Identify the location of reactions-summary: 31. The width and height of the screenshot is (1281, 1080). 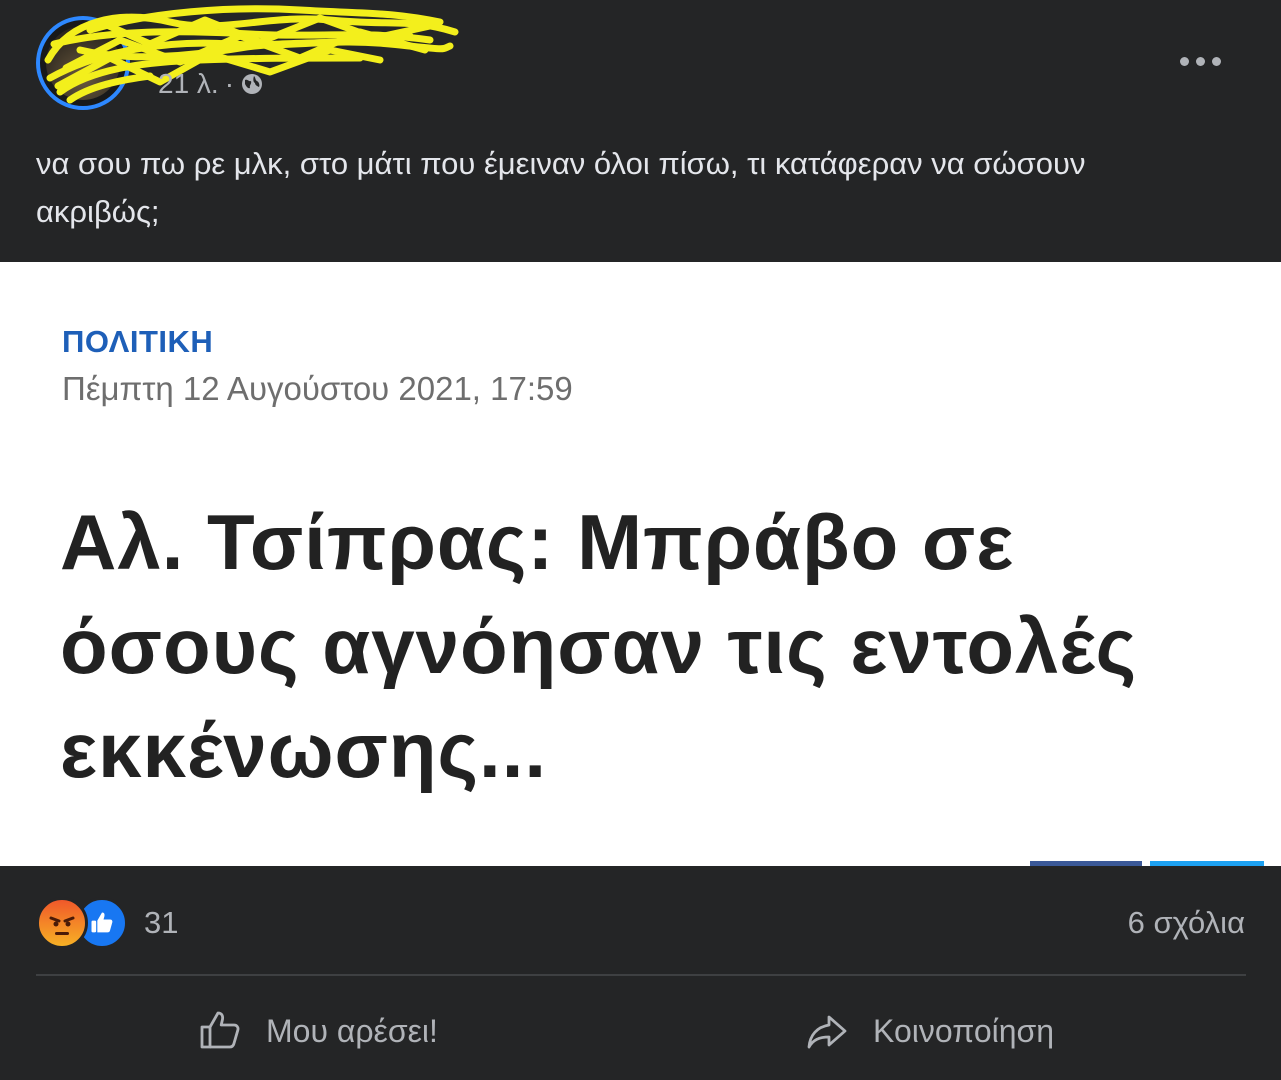
(107, 923).